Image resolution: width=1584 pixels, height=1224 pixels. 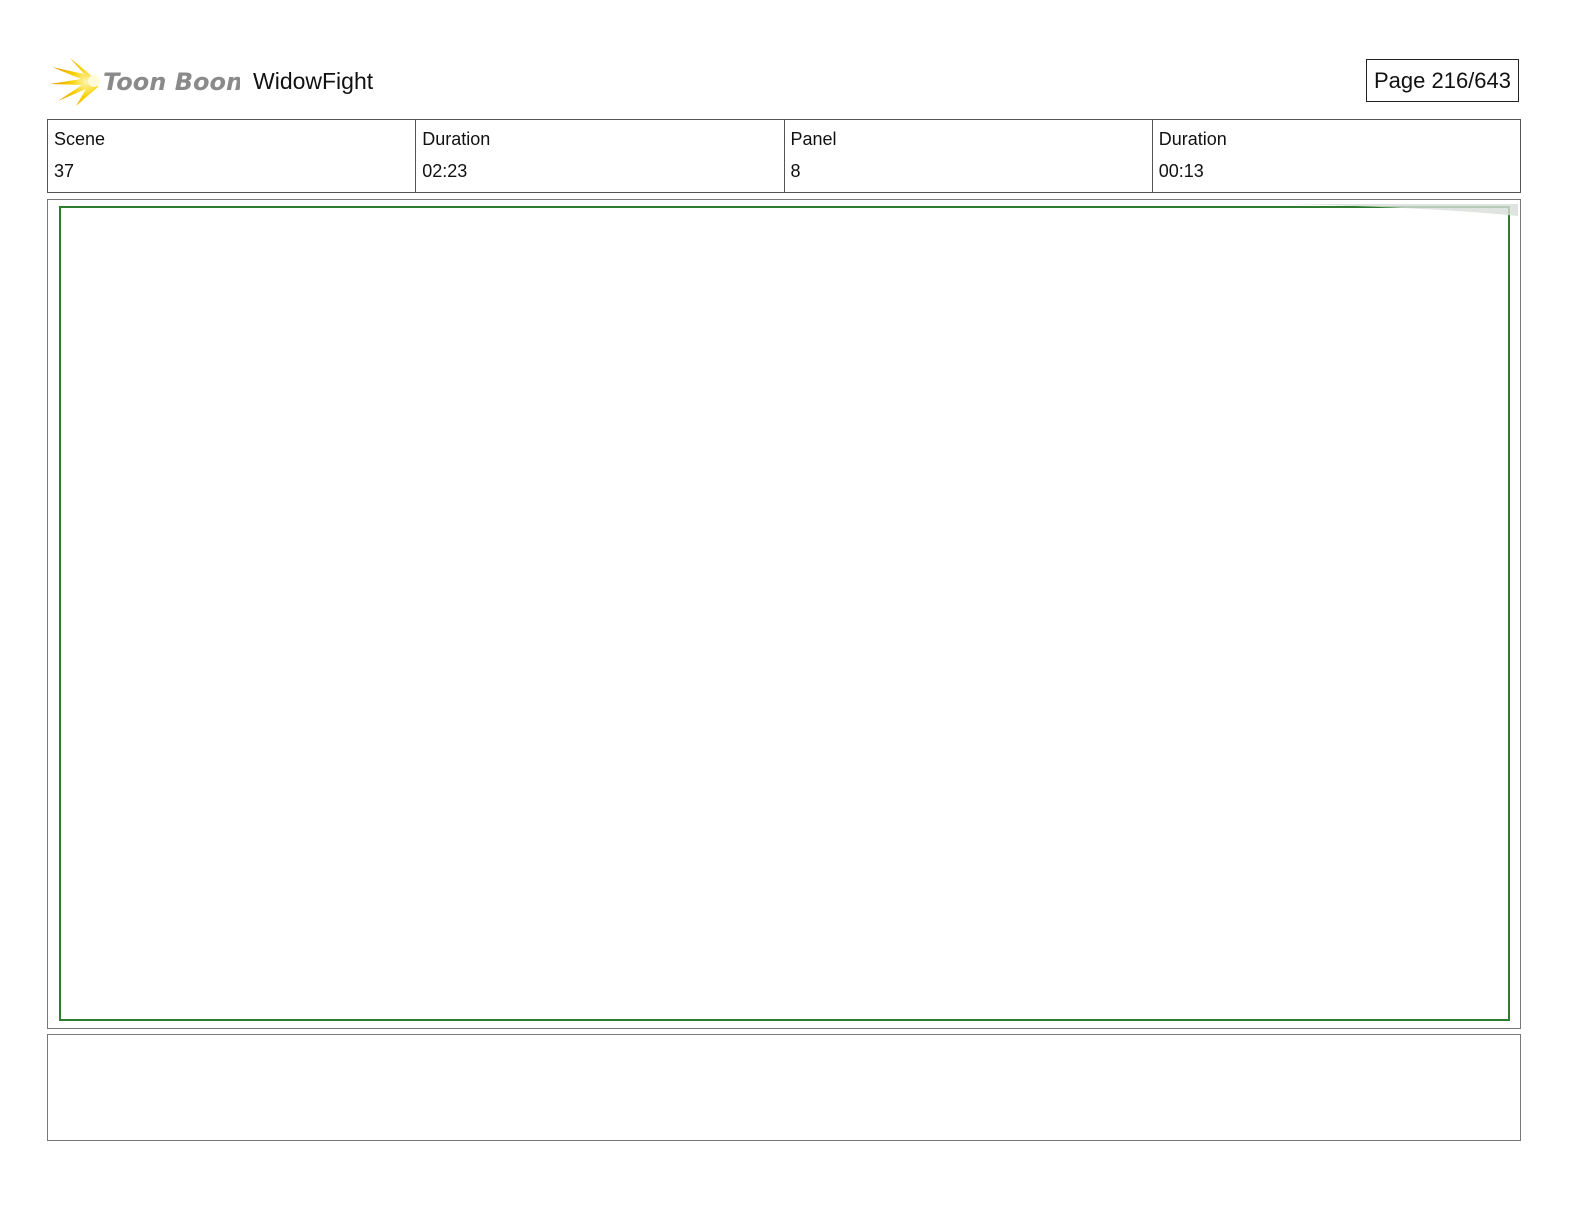 I want to click on scene-label: Scene, so click(x=80, y=139).